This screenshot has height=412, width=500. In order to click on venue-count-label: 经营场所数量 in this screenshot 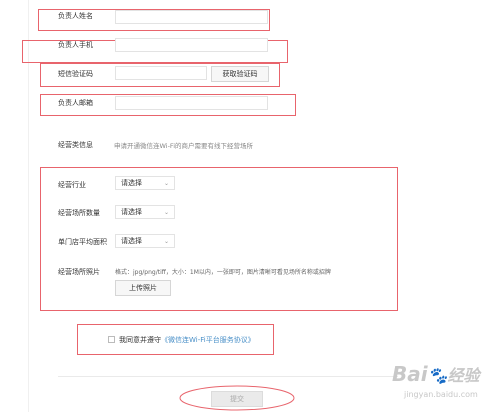, I will do `click(79, 213)`.